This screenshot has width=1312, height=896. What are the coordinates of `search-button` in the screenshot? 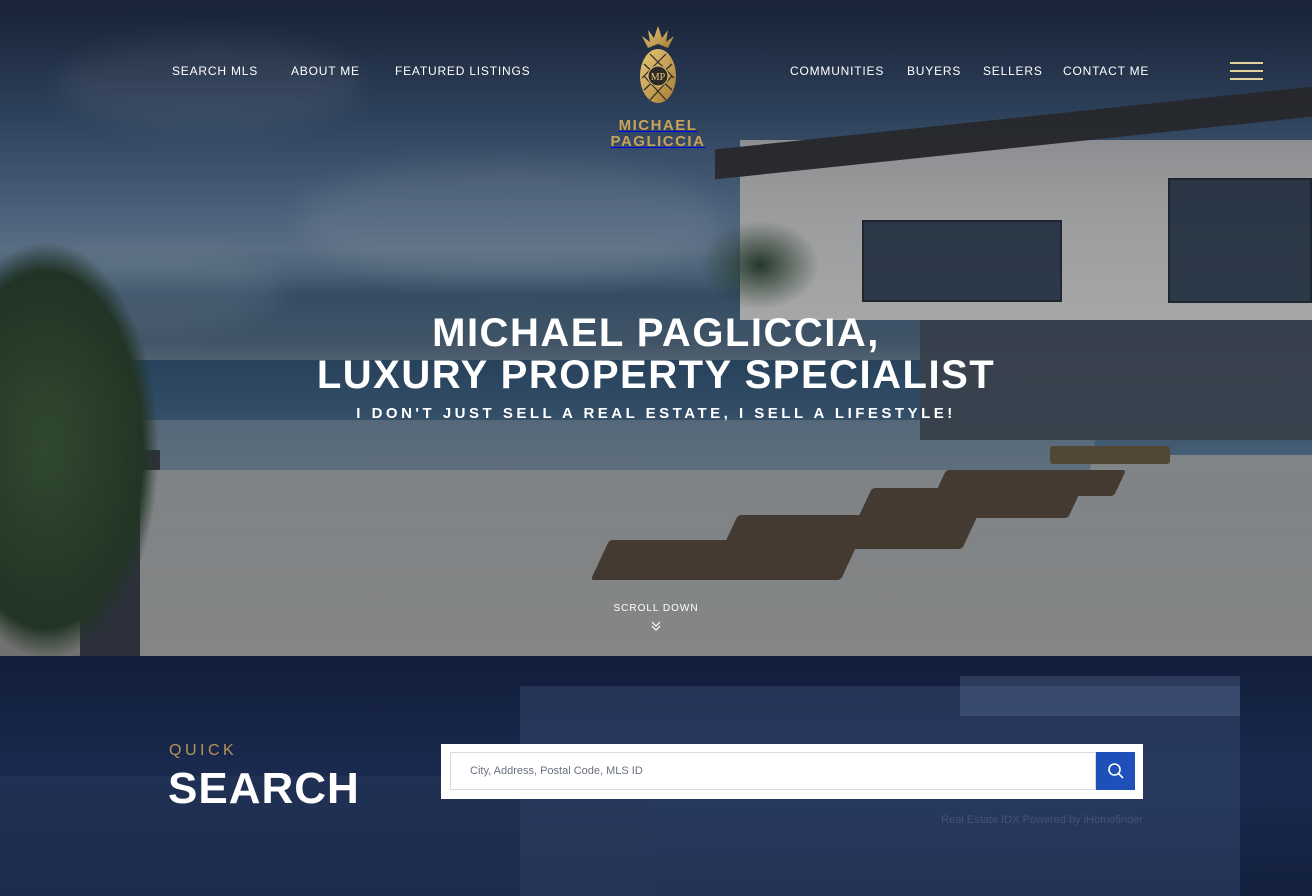 It's located at (1115, 771).